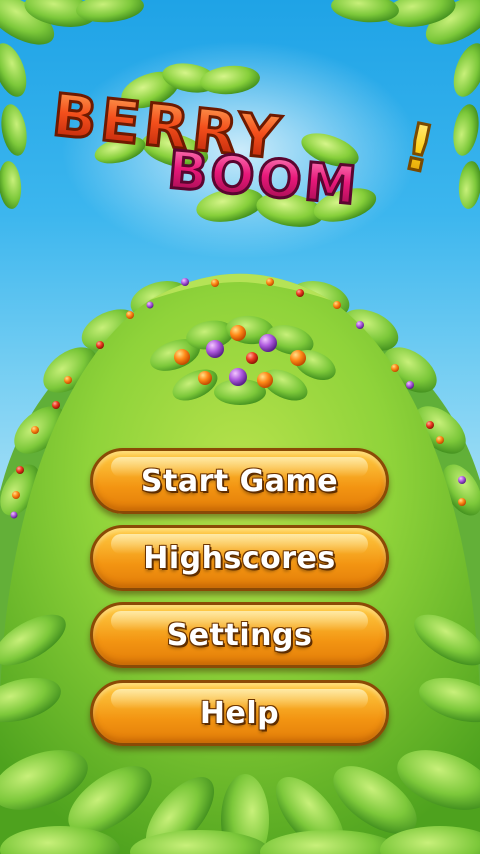 Image resolution: width=480 pixels, height=854 pixels. I want to click on start-game-label: Start Game, so click(239, 481).